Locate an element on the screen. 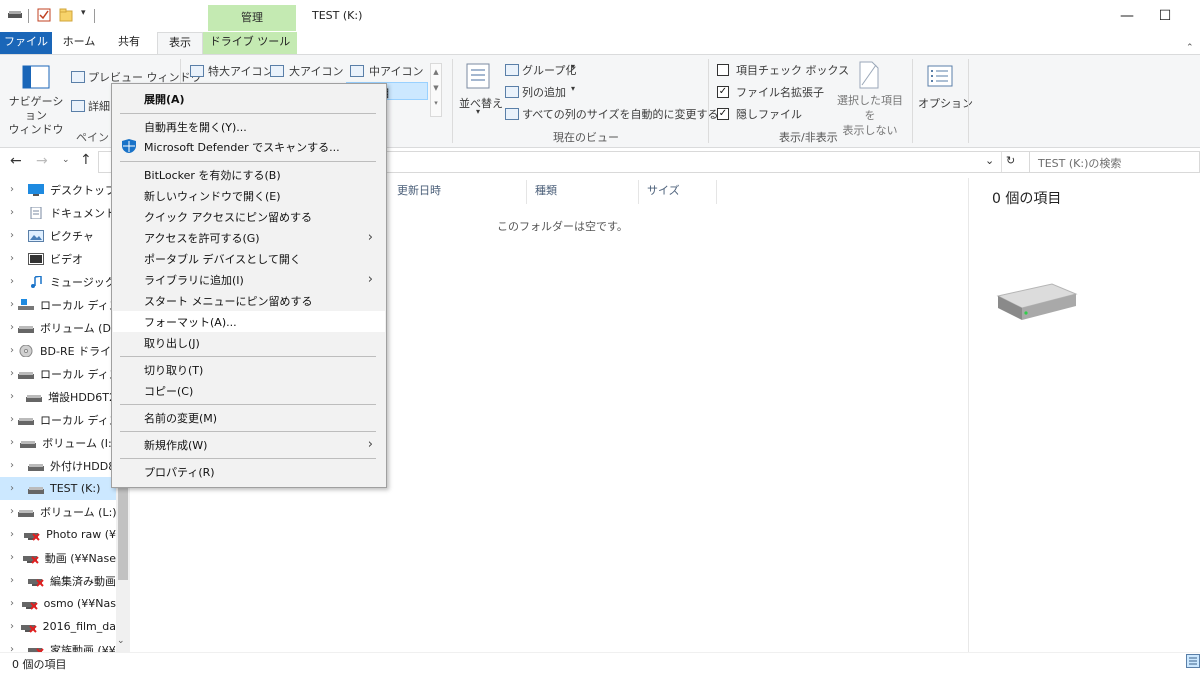 This screenshot has width=1200, height=675. add-columns-dropdown-icon: ▾ is located at coordinates (573, 88).